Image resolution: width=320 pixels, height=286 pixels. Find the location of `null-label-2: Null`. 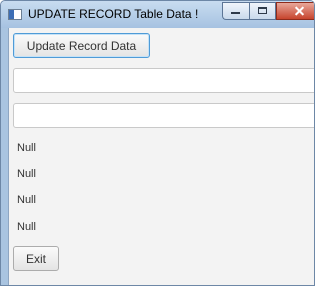

null-label-2: Null is located at coordinates (26, 174).